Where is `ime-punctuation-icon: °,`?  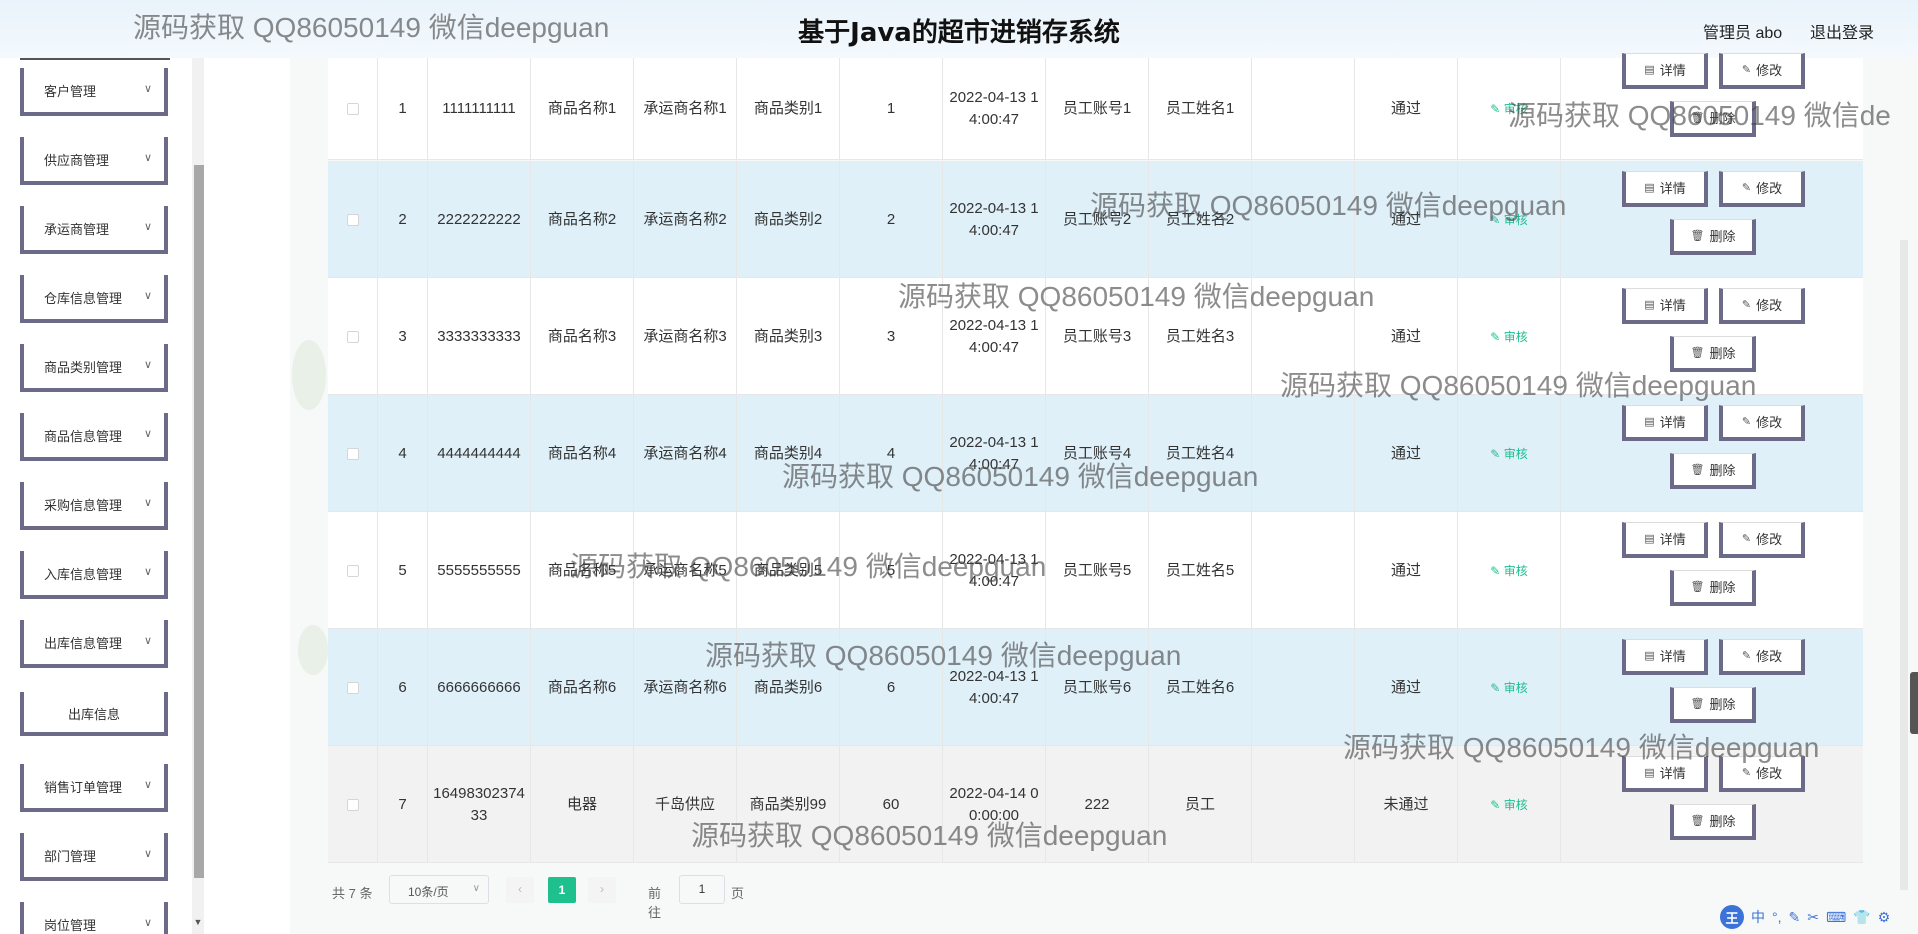
ime-punctuation-icon: °, is located at coordinates (1777, 917).